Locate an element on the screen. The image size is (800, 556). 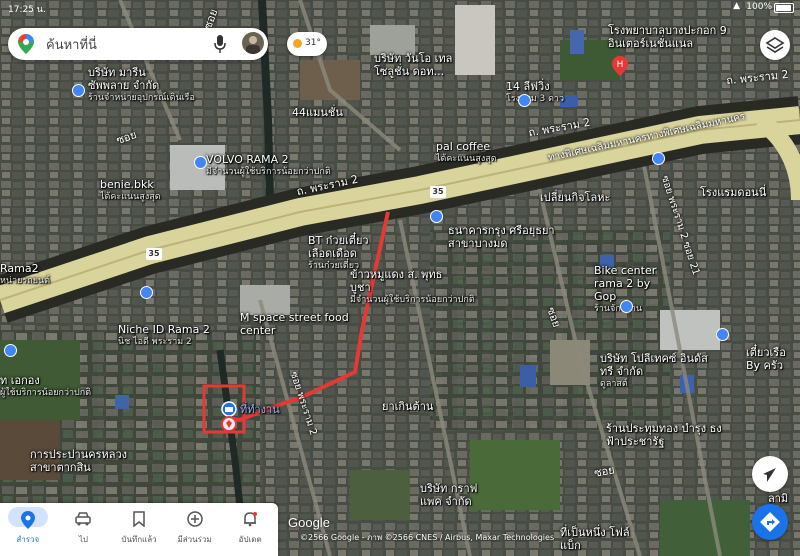
bookmark-icon is located at coordinates (139, 519).